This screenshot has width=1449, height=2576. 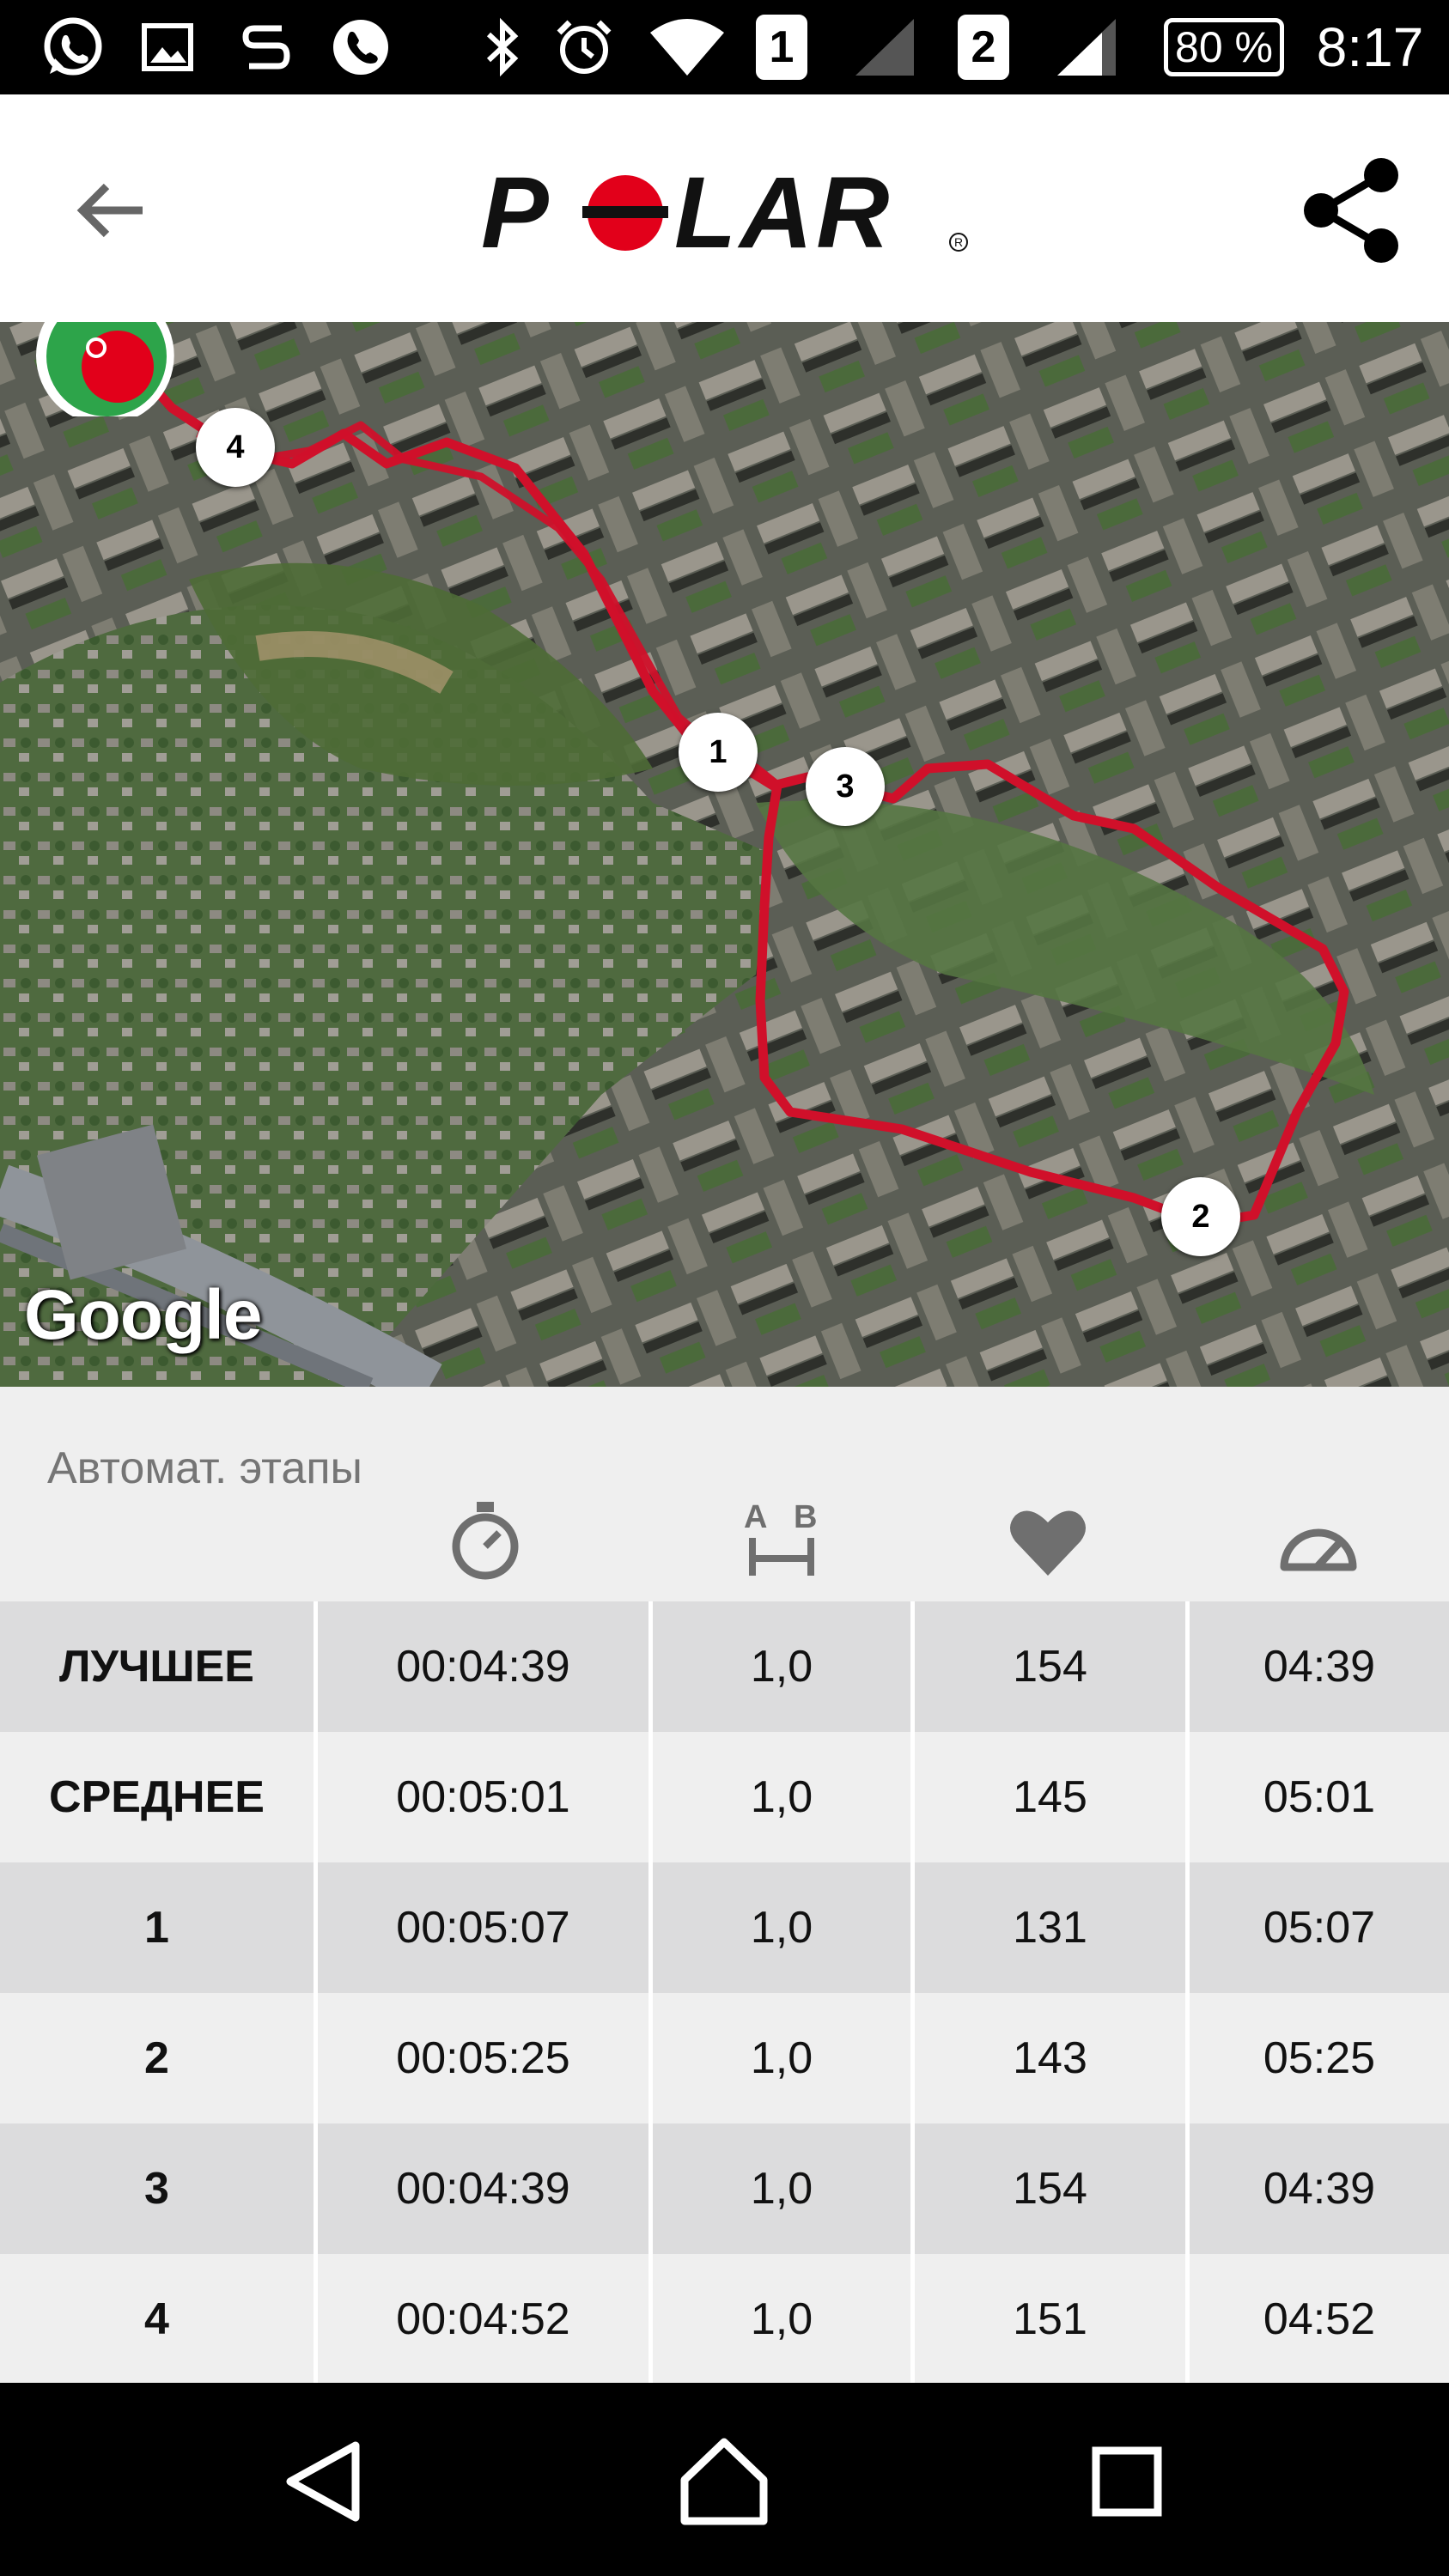 I want to click on nav-recents-button, so click(x=1126, y=2481).